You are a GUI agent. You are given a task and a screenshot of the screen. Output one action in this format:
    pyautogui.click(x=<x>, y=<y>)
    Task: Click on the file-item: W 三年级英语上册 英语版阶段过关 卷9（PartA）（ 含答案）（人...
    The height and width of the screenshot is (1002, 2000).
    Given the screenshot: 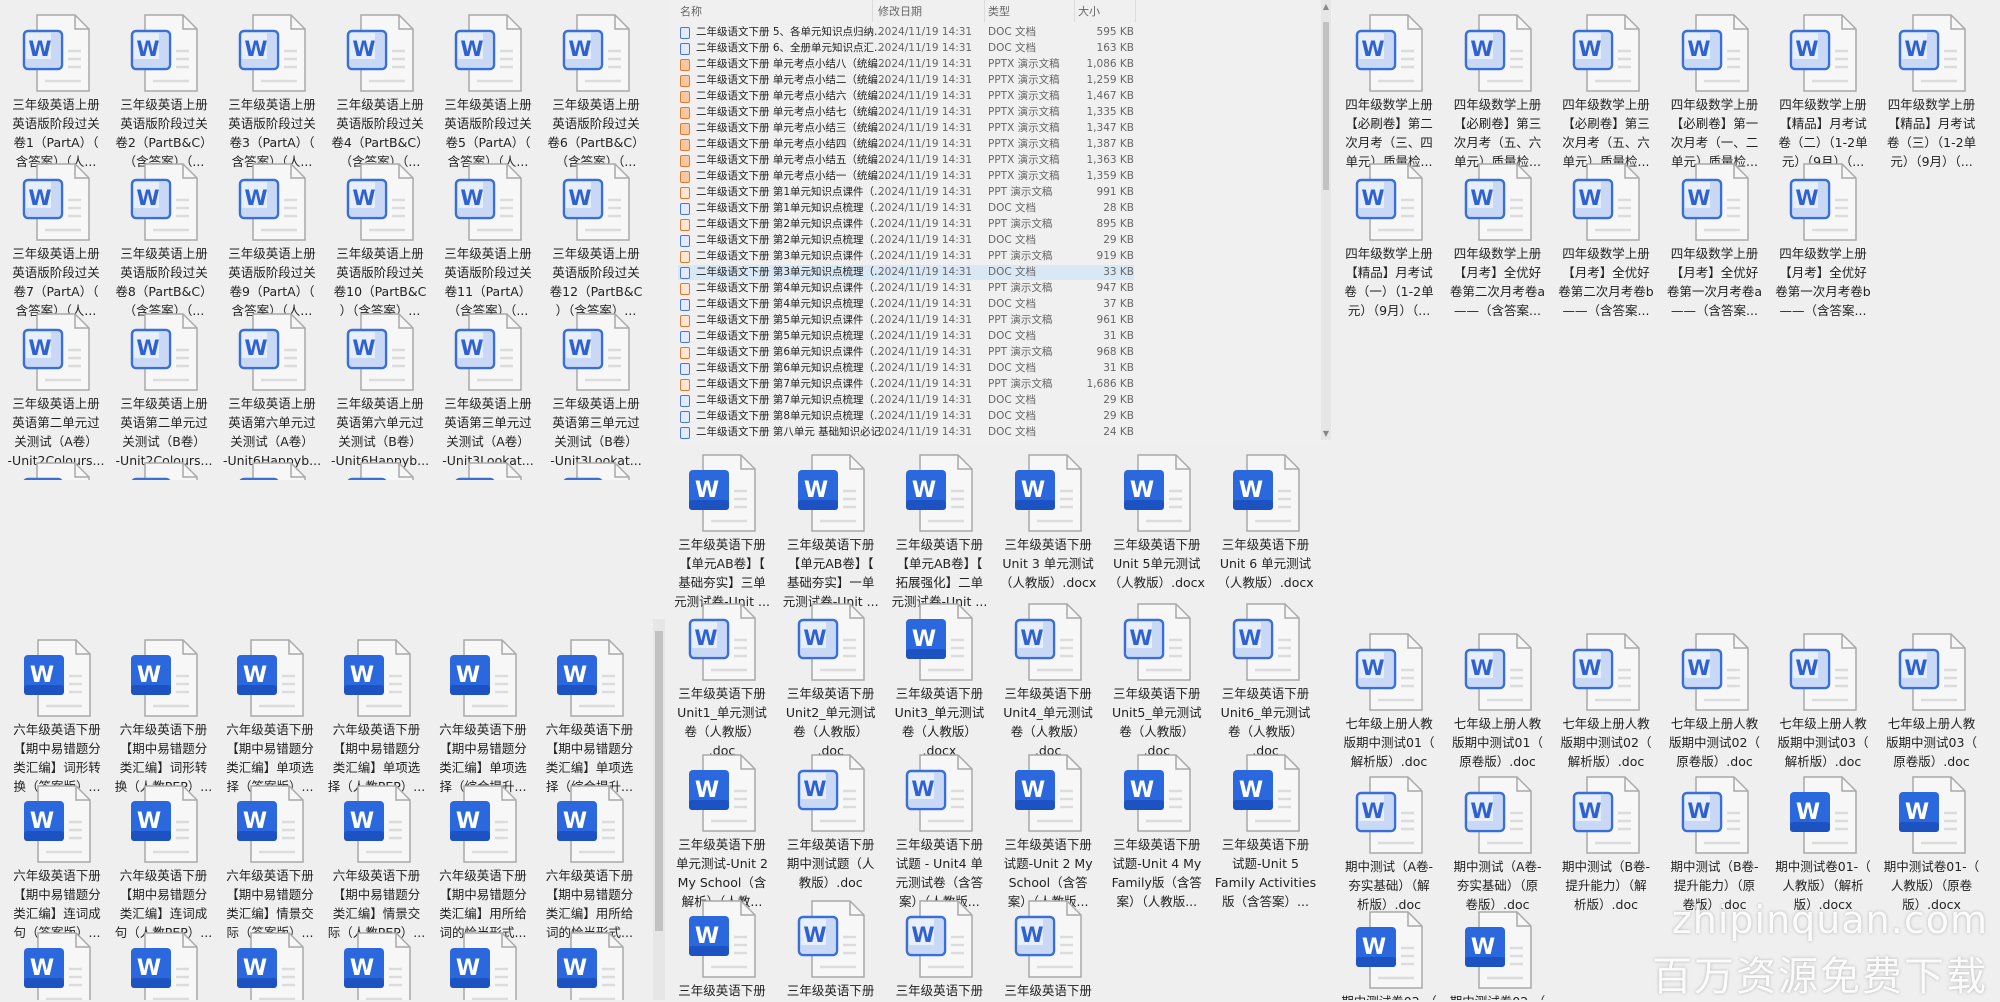 What is the action you would take?
    pyautogui.click(x=272, y=241)
    